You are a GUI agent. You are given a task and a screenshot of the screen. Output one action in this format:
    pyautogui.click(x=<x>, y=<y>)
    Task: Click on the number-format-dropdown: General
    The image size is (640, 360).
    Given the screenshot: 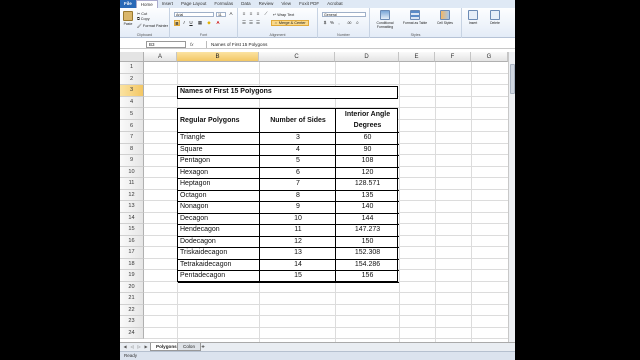 What is the action you would take?
    pyautogui.click(x=344, y=14)
    